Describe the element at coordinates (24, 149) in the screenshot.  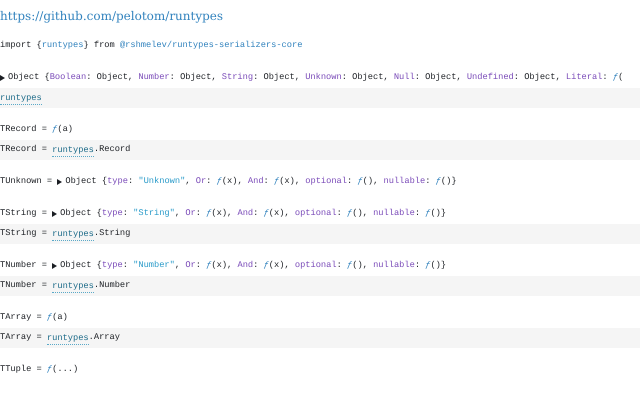
I see `code-text: TRecord =` at that location.